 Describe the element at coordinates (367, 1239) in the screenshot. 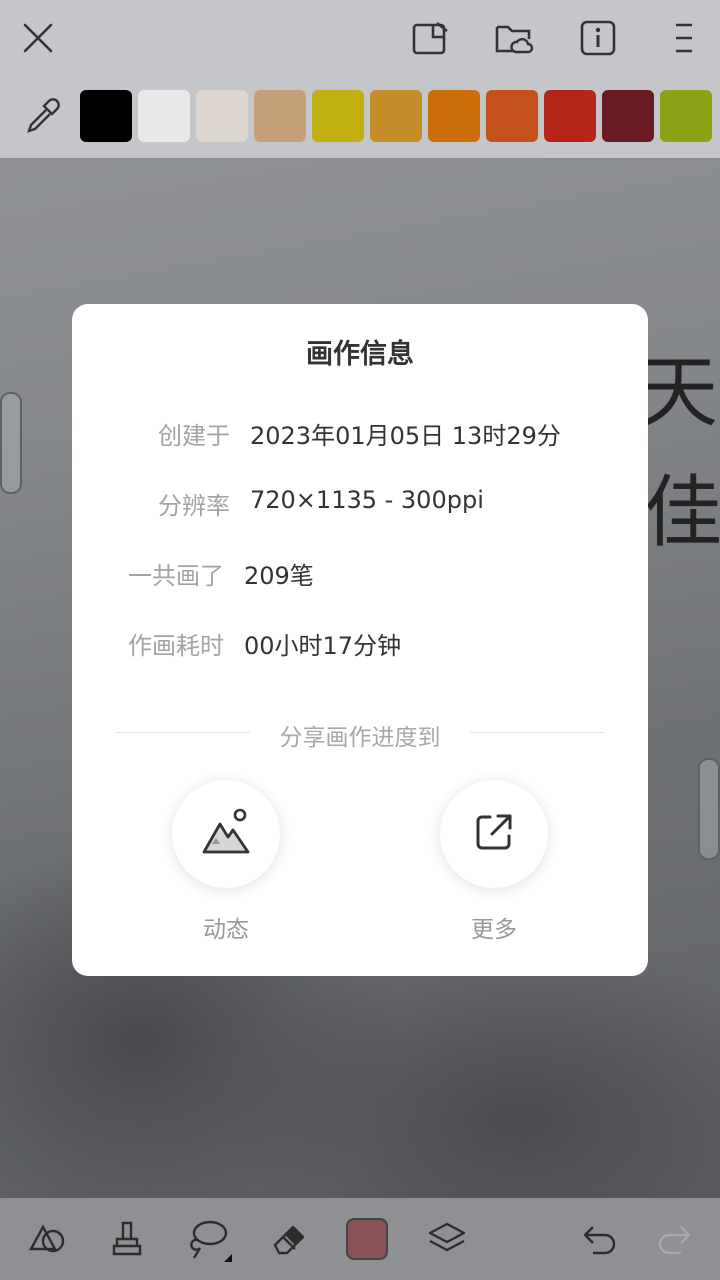

I see `current-color-swatch` at that location.